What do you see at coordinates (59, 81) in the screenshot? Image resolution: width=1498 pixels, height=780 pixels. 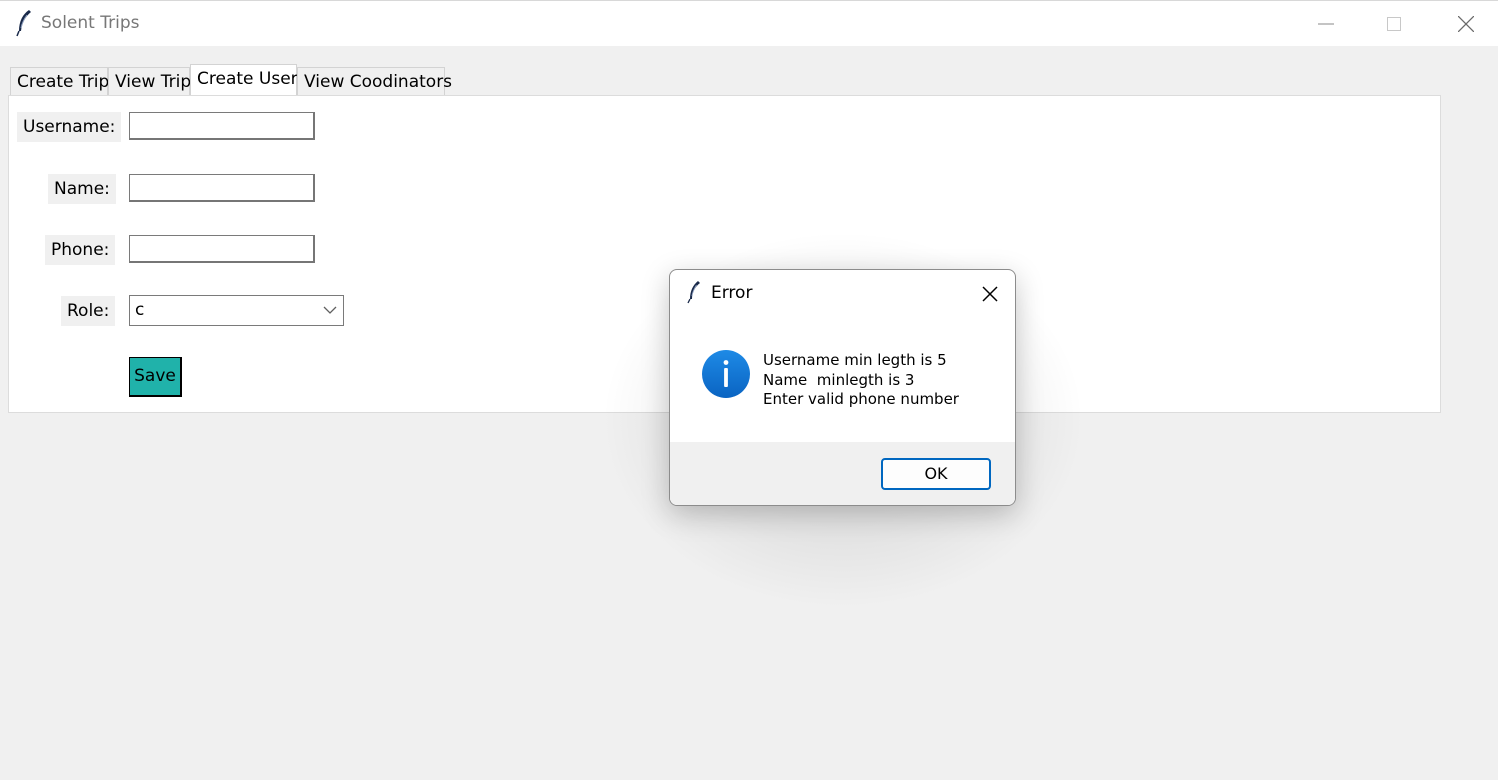 I see `tab-create-trip: Create Trip` at bounding box center [59, 81].